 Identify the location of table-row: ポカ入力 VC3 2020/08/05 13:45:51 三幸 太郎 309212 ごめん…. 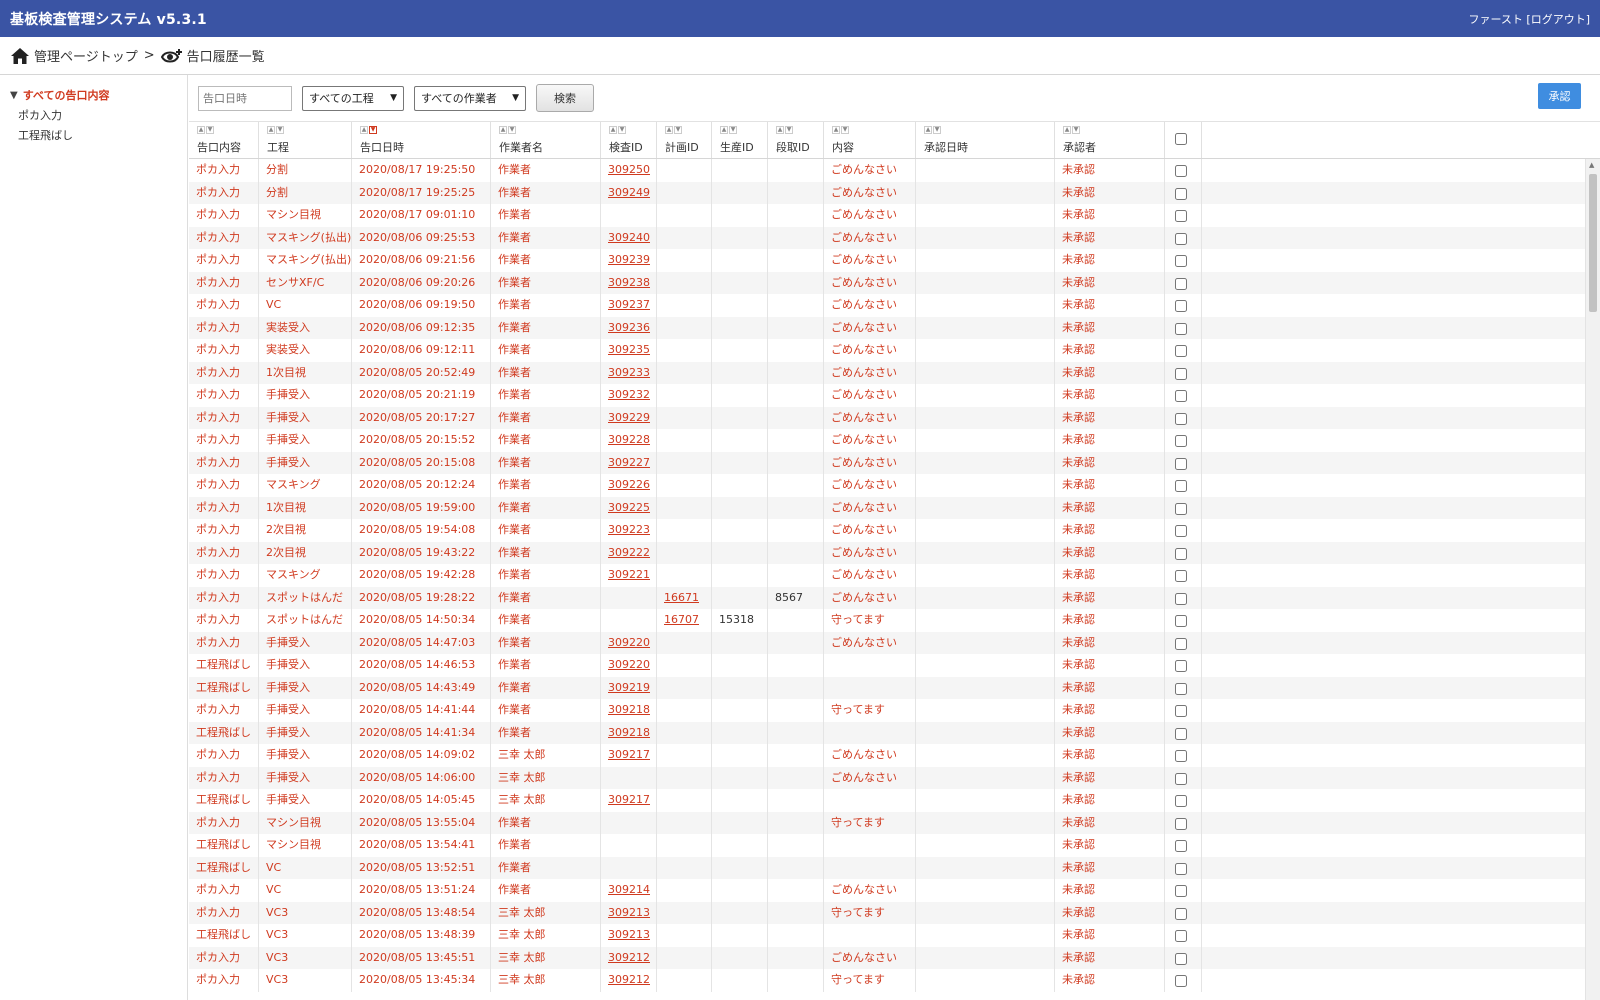
(887, 957).